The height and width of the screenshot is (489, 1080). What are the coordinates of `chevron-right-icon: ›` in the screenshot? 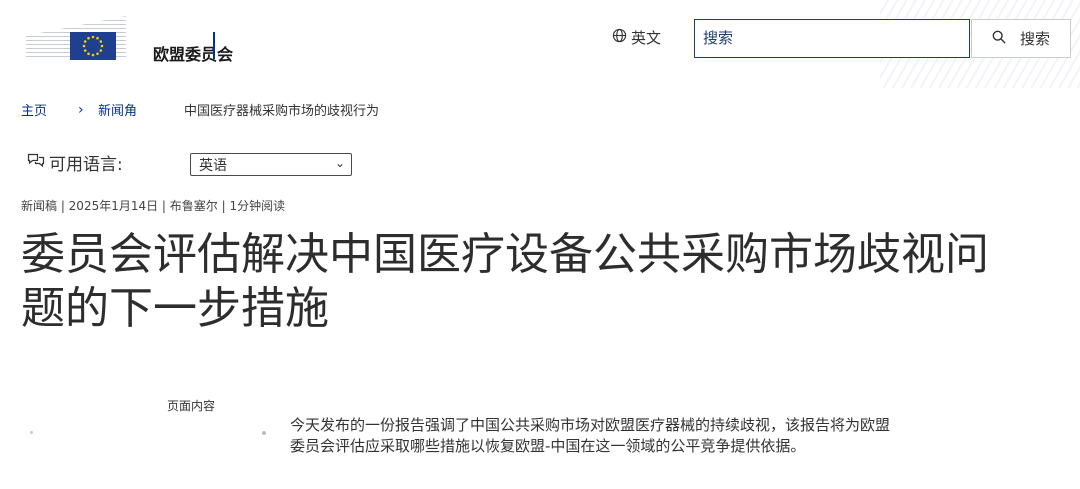 It's located at (81, 110).